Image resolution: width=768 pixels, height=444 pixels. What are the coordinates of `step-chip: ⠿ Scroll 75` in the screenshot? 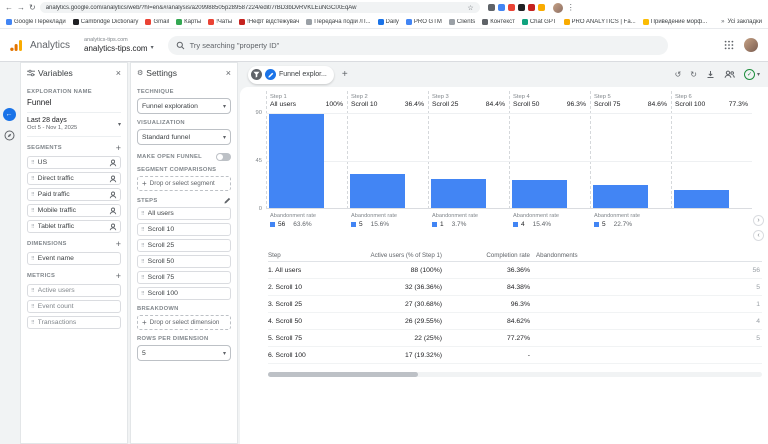 It's located at (184, 277).